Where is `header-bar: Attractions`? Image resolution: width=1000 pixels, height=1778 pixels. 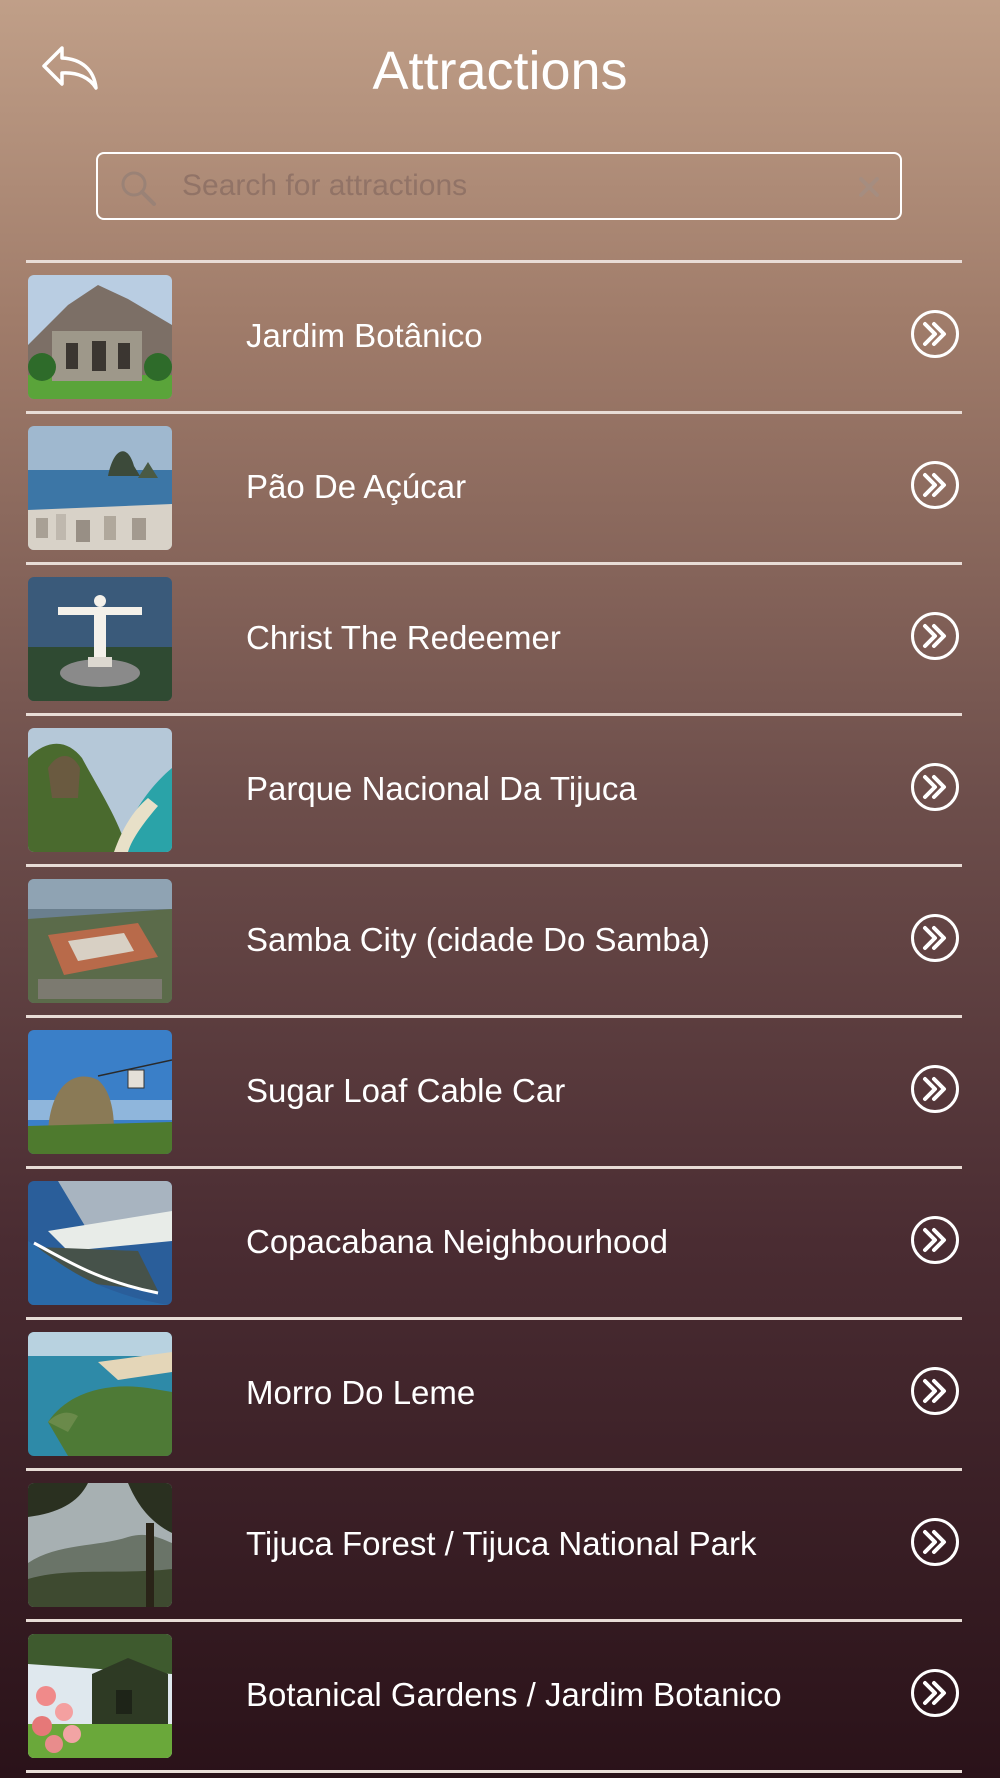 header-bar: Attractions is located at coordinates (500, 70).